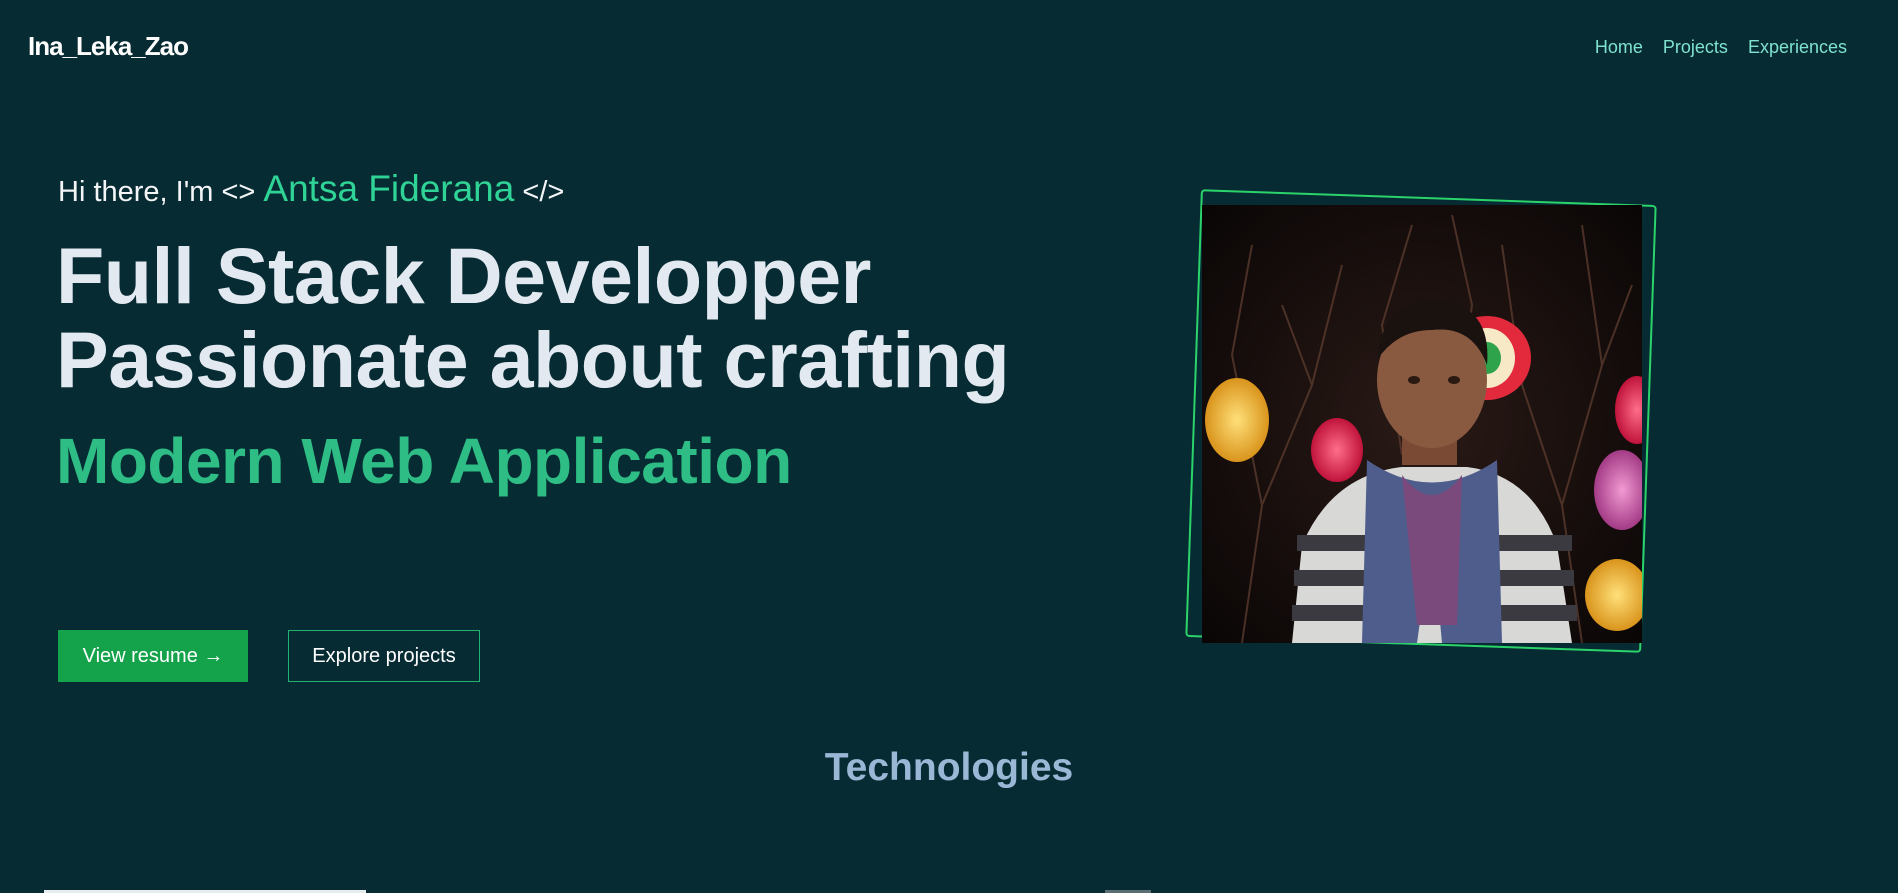 This screenshot has height=893, width=1898. I want to click on view-resume-button: View resume →, so click(153, 656).